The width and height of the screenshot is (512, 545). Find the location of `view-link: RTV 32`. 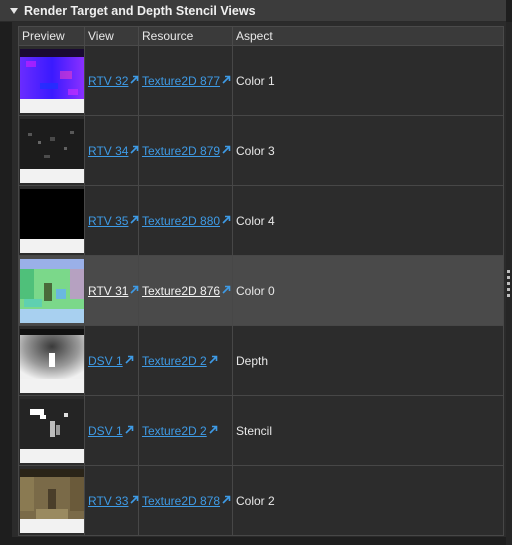

view-link: RTV 32 is located at coordinates (113, 81).